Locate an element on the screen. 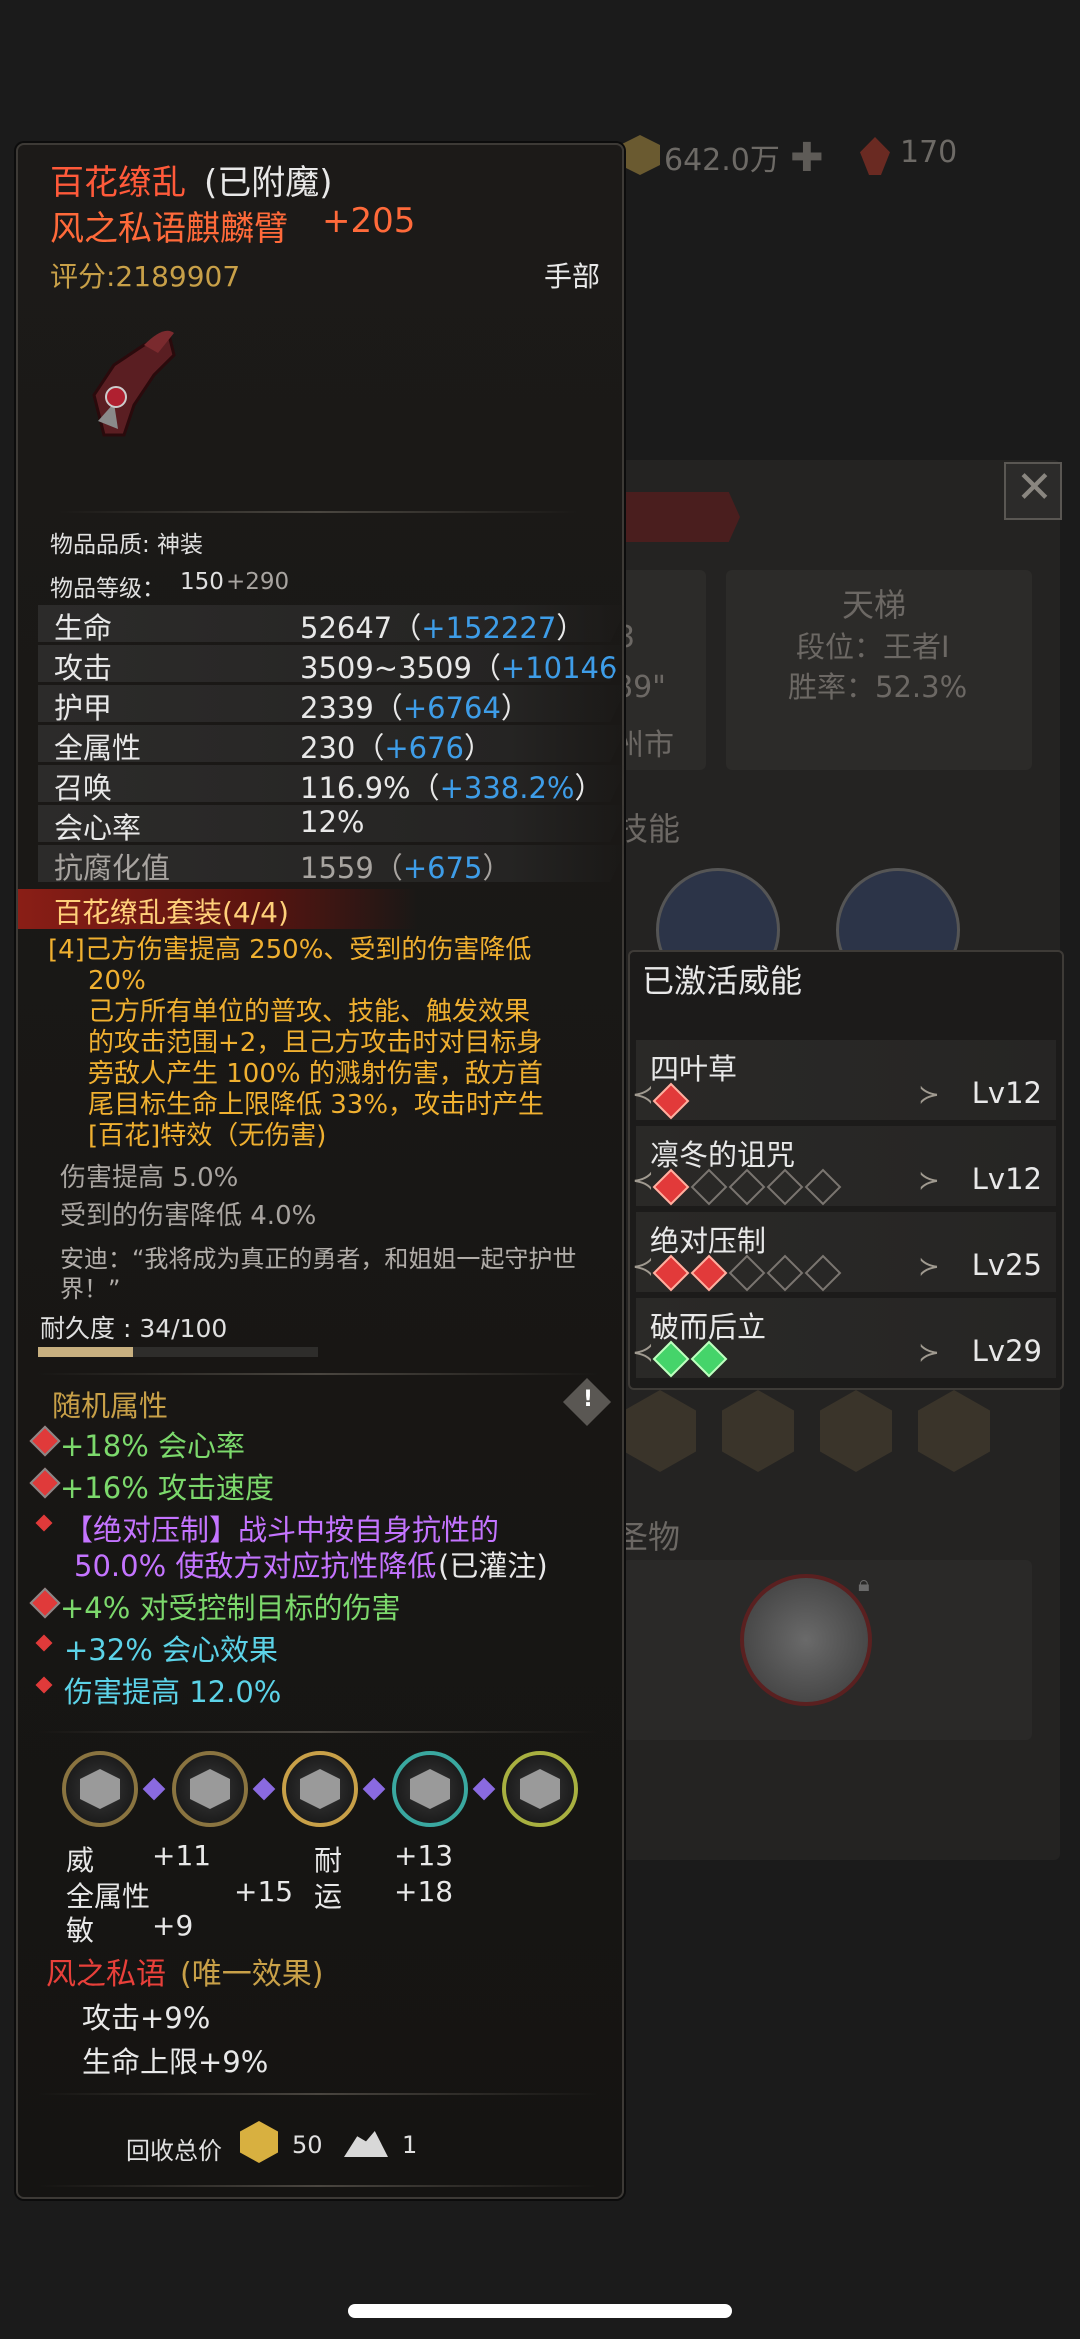 Image resolution: width=1080 pixels, height=2339 pixels. extra-stat: 受到的伤害降低 4.0% is located at coordinates (188, 1216).